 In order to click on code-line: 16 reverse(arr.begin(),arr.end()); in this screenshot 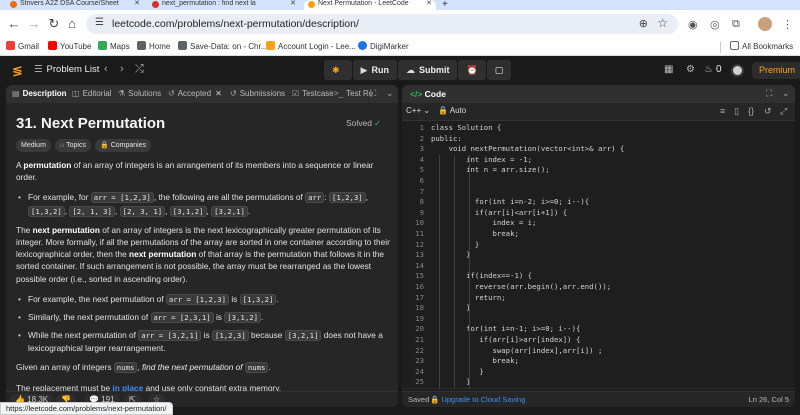, I will do `click(598, 287)`.